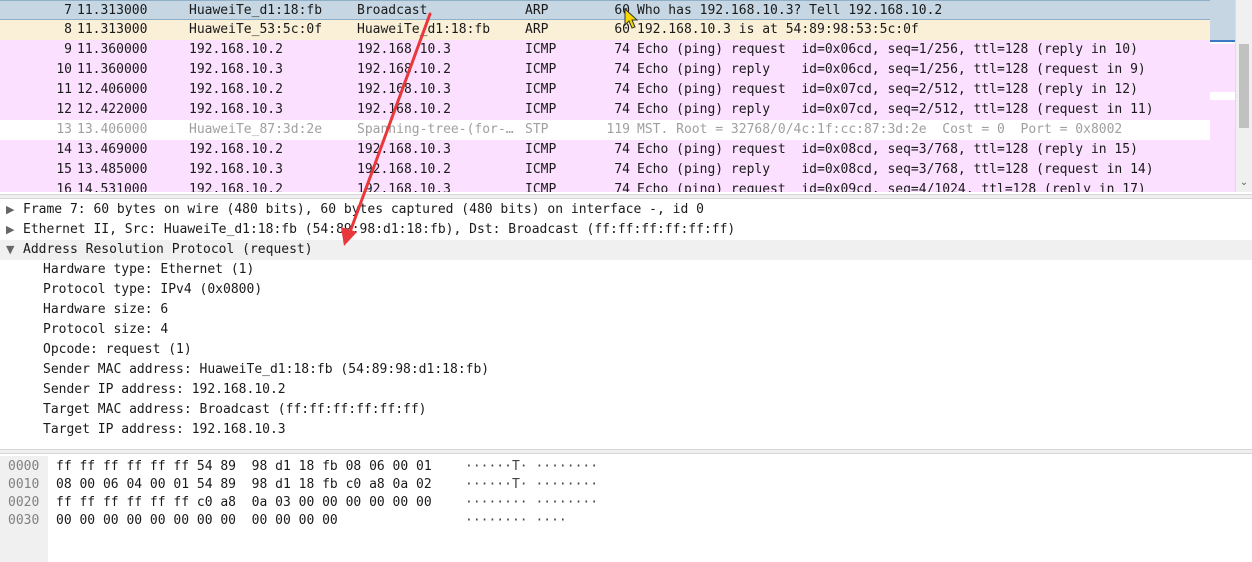 This screenshot has height=562, width=1252. Describe the element at coordinates (64, 187) in the screenshot. I see `packet-no-cell: 16` at that location.